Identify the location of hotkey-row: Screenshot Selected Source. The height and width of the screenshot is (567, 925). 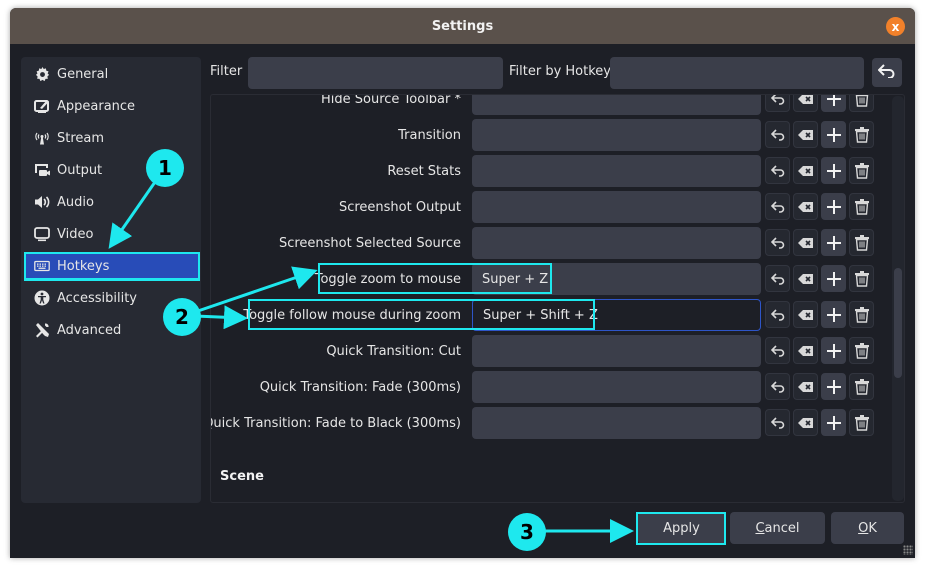
(546, 243).